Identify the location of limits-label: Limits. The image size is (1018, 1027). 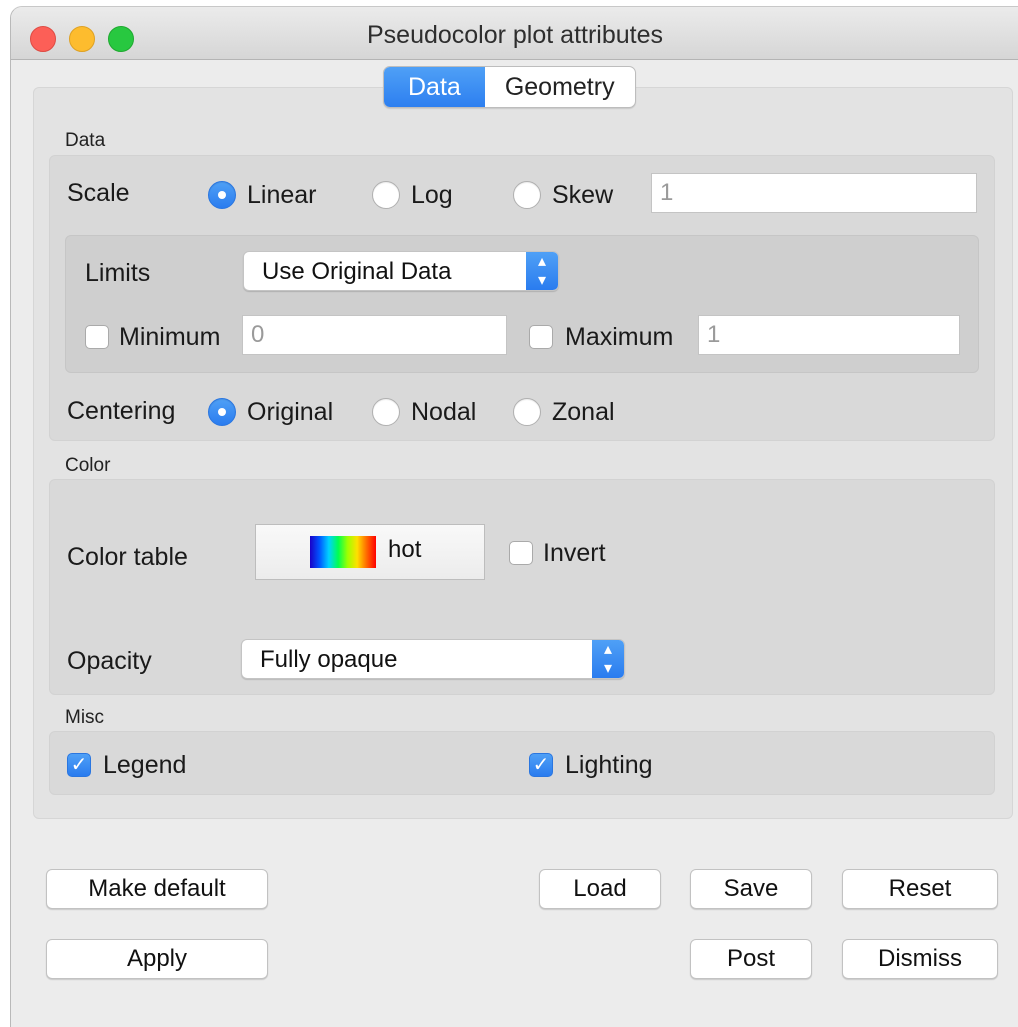
(118, 273).